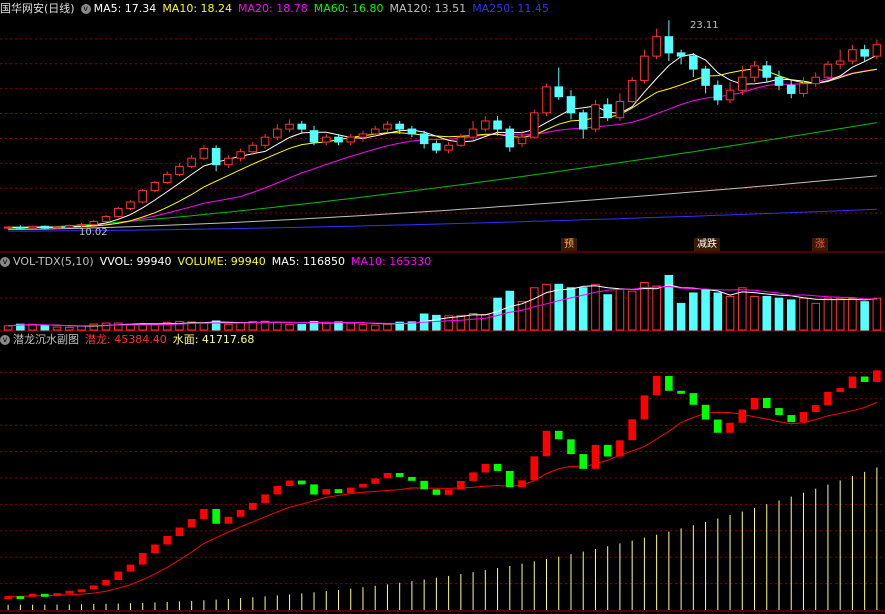 This screenshot has height=614, width=885. What do you see at coordinates (85, 9) in the screenshot?
I see `collapse-main-icon: v` at bounding box center [85, 9].